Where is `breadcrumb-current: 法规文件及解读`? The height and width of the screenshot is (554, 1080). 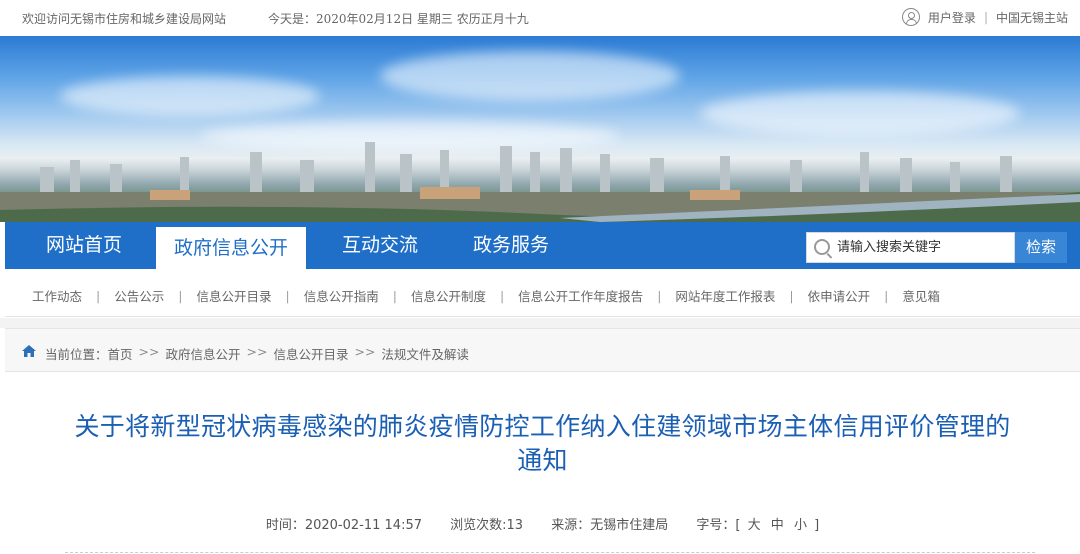 breadcrumb-current: 法规文件及解读 is located at coordinates (425, 353).